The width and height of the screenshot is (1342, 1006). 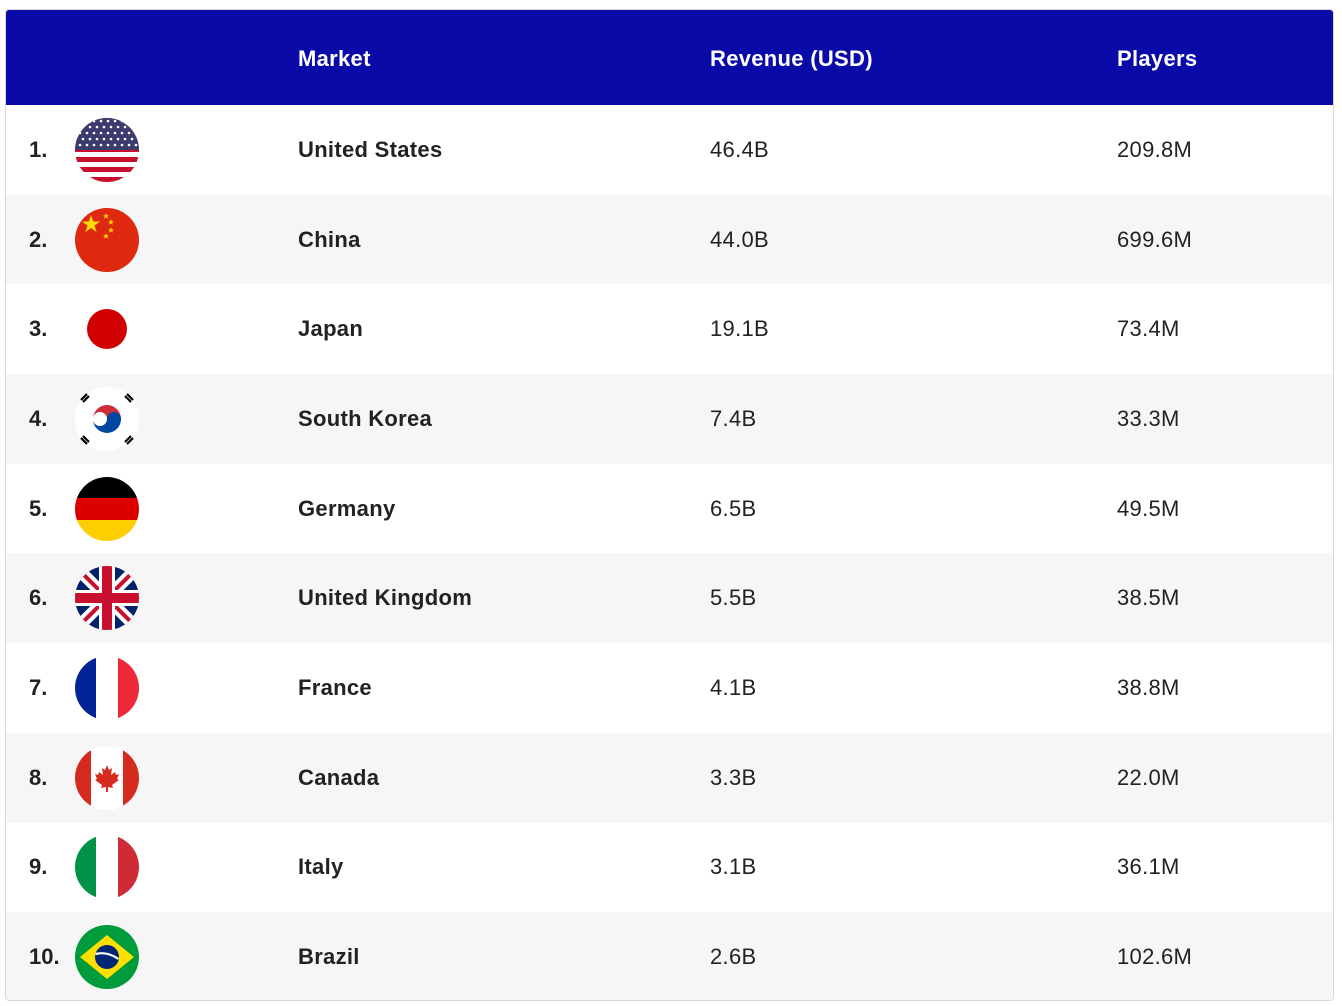 I want to click on table-row: 5. Germany 6.5B 49.5M, so click(x=669, y=509).